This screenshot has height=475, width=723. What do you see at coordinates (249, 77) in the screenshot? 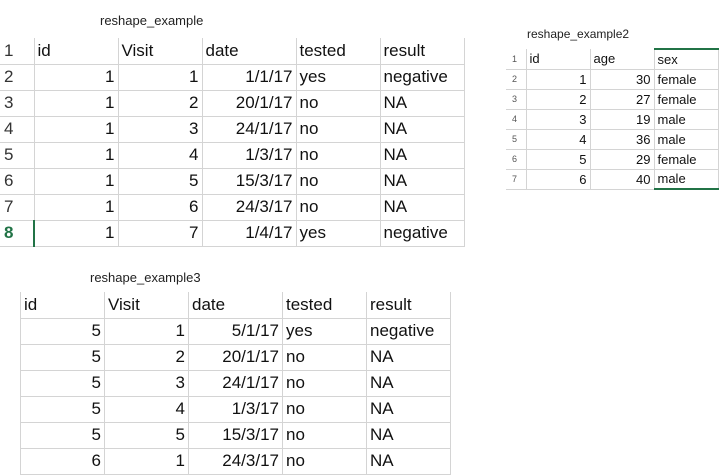
I see `cell: 1/1/17` at bounding box center [249, 77].